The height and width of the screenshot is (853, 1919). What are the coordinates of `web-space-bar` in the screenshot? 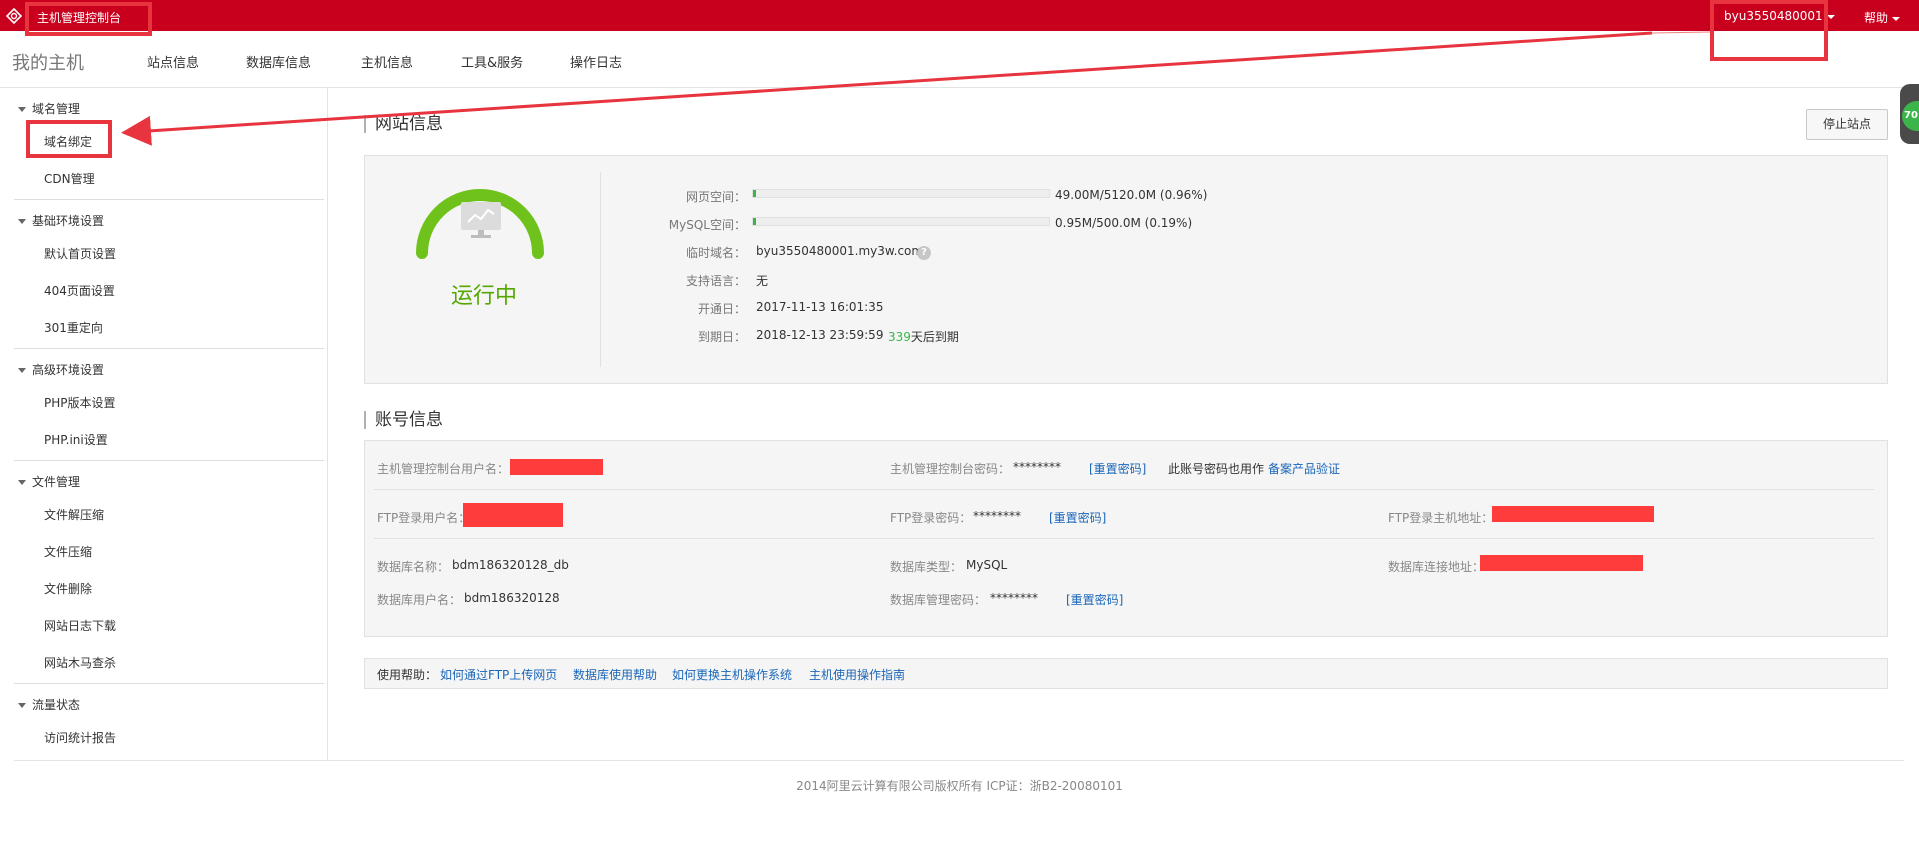 It's located at (901, 193).